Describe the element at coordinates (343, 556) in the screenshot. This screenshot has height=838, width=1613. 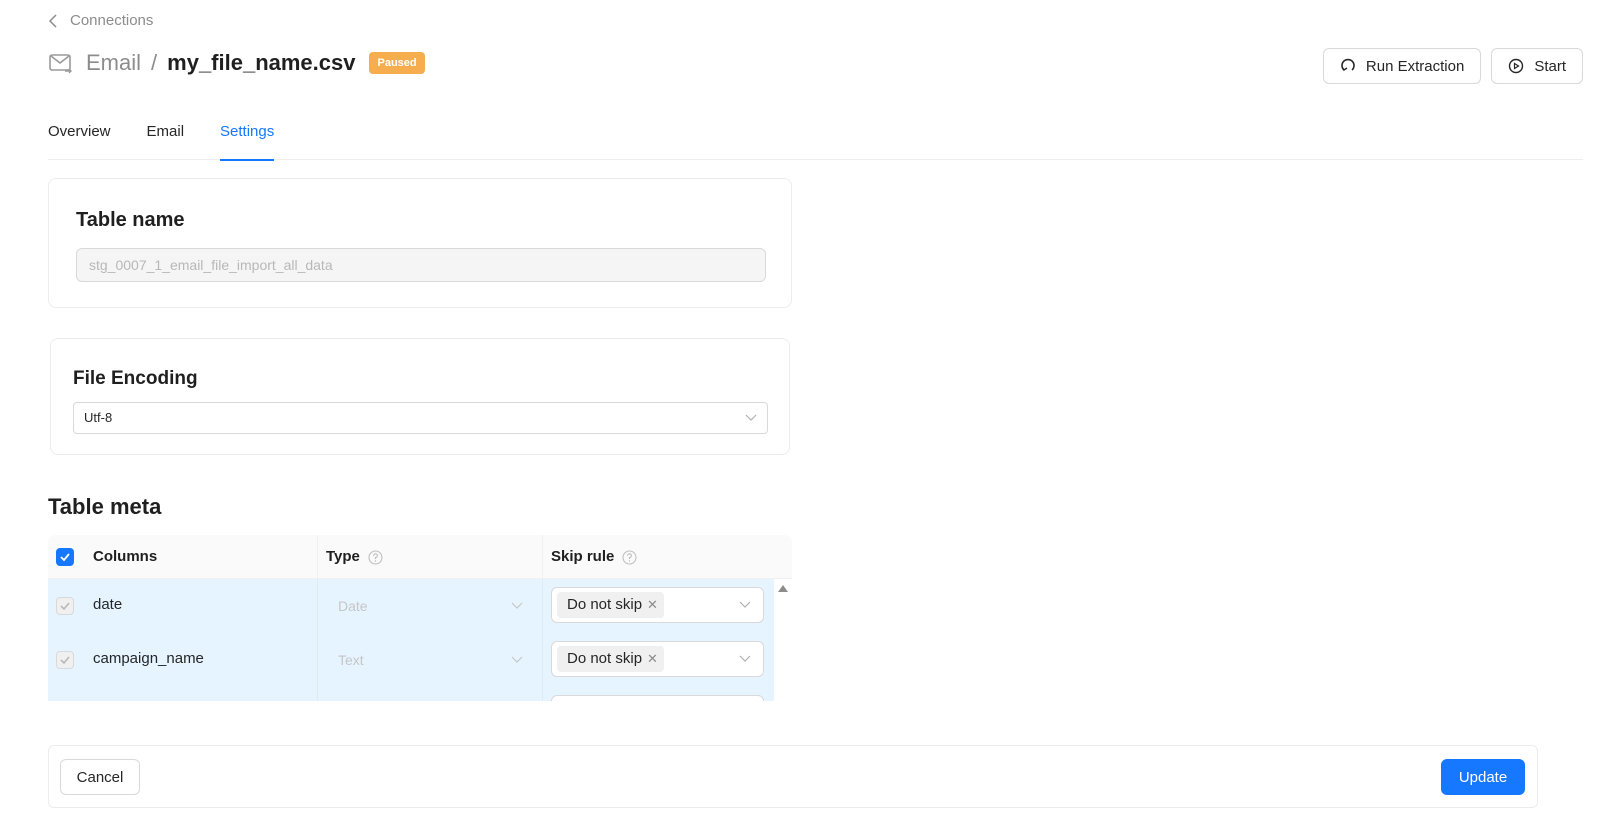
I see `type-header: Type` at that location.